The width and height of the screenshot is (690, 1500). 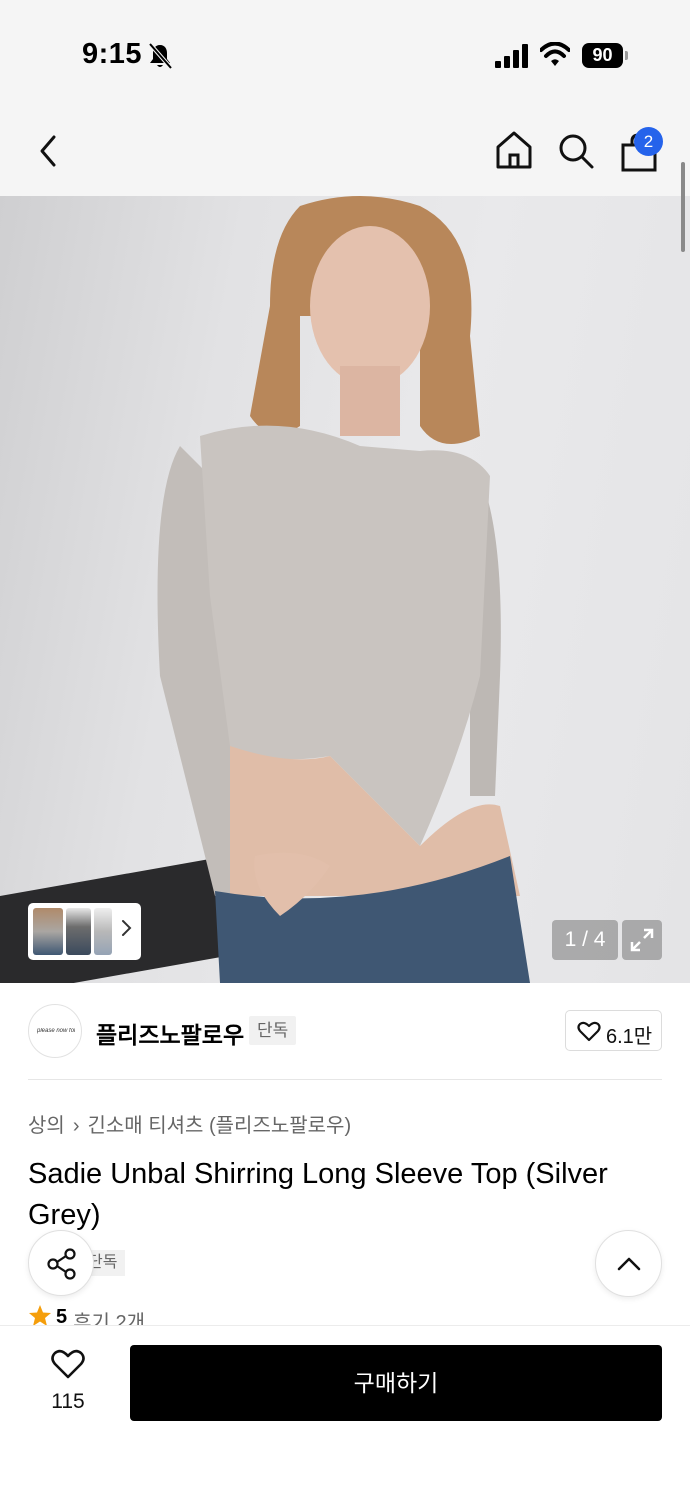 I want to click on cellular-signal-icon, so click(x=511, y=56).